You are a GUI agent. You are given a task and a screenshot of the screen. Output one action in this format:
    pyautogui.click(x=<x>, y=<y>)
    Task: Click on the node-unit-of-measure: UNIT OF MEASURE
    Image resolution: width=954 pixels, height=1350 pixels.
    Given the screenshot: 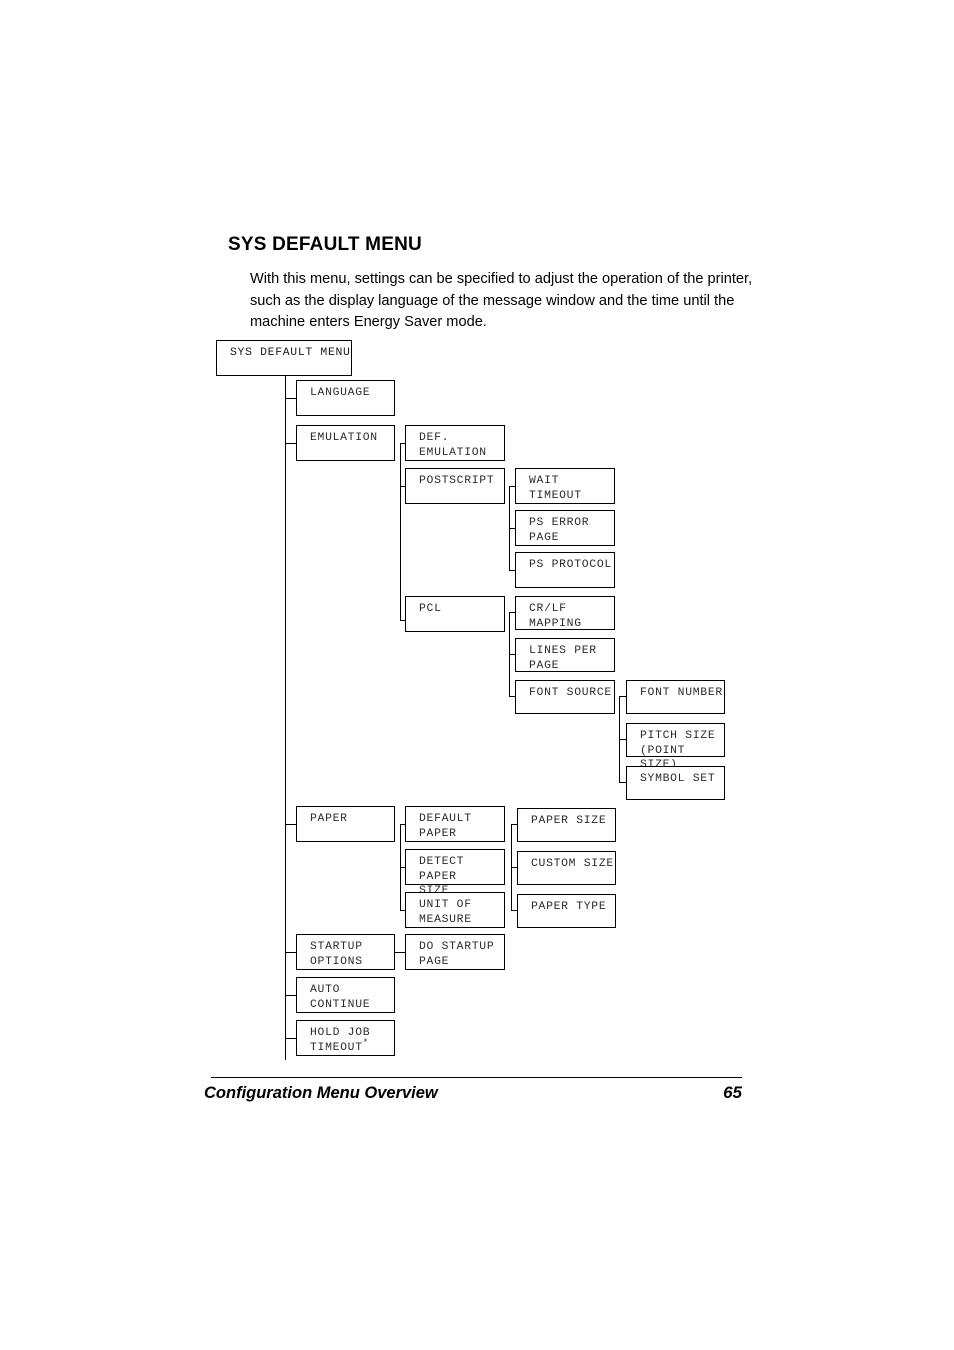 What is the action you would take?
    pyautogui.click(x=455, y=910)
    